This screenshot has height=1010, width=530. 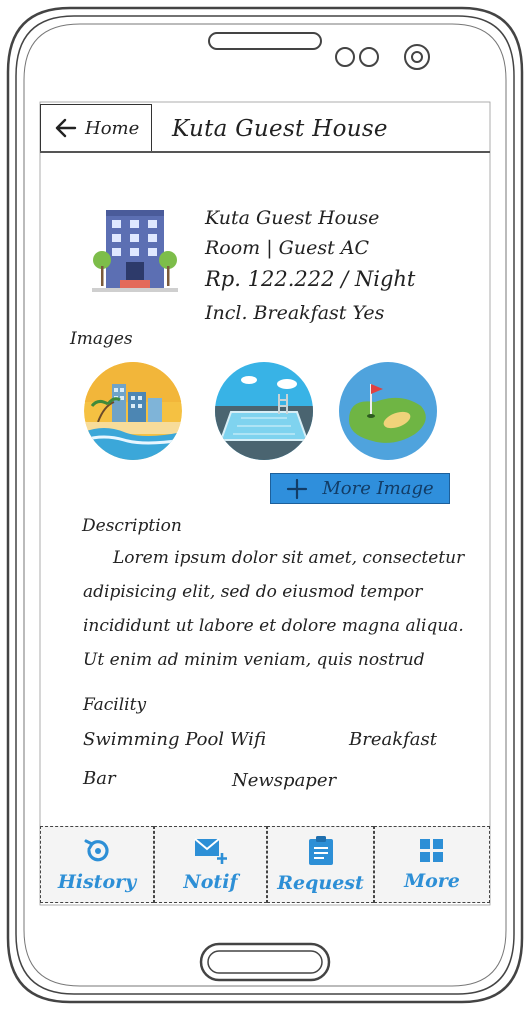 I want to click on hotel-name: Kuta Guest House, so click(x=292, y=218).